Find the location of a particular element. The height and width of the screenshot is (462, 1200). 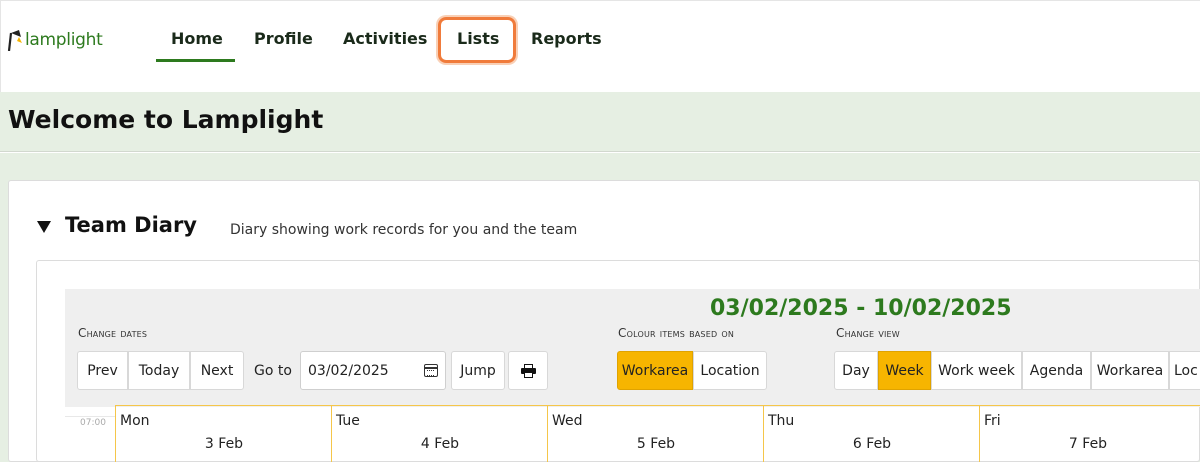

day-column-tue: Tue 4 Feb is located at coordinates (439, 433).